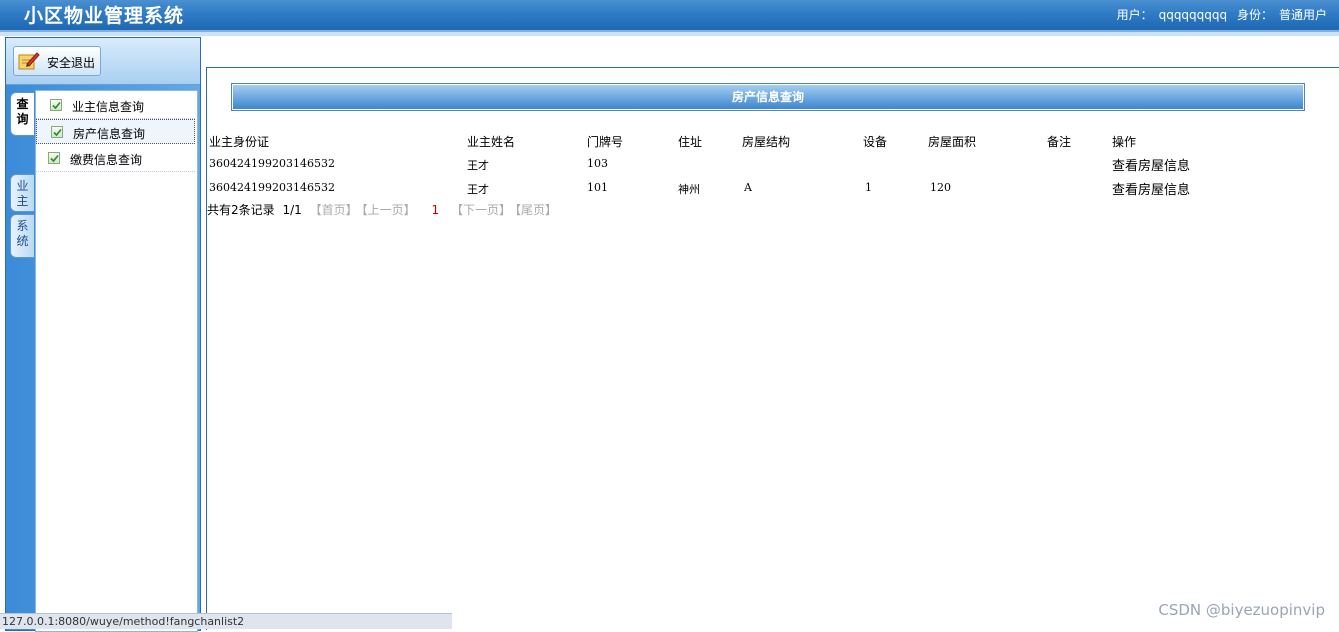  Describe the element at coordinates (605, 142) in the screenshot. I see `column-header: 门牌号` at that location.